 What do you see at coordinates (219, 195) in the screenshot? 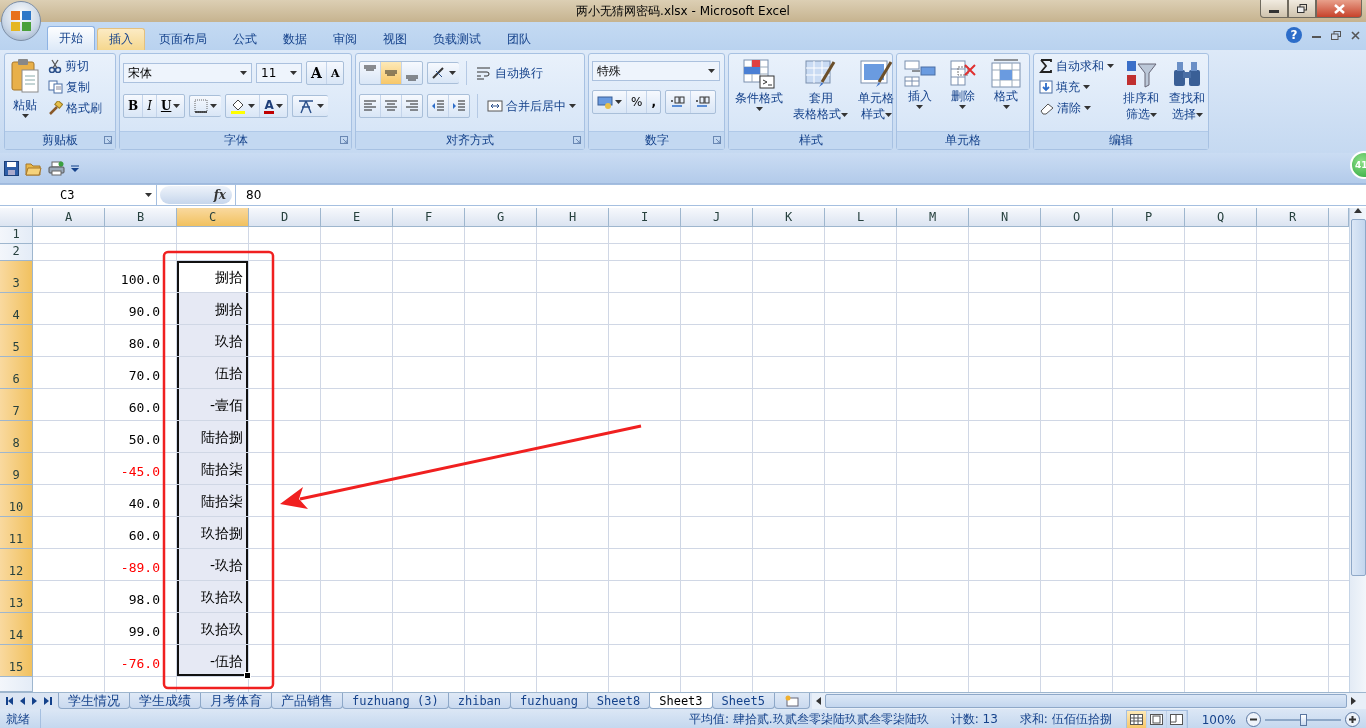
I see `insert-function-button: fx` at bounding box center [219, 195].